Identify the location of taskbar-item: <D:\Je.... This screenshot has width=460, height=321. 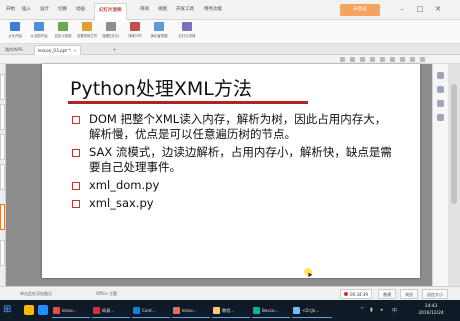
(312, 310).